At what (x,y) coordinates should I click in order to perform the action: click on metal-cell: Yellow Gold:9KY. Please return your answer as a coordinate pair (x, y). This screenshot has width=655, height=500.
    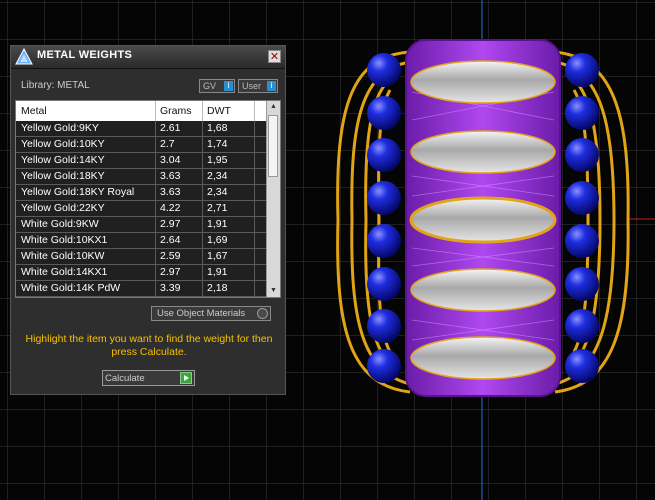
    Looking at the image, I should click on (60, 128).